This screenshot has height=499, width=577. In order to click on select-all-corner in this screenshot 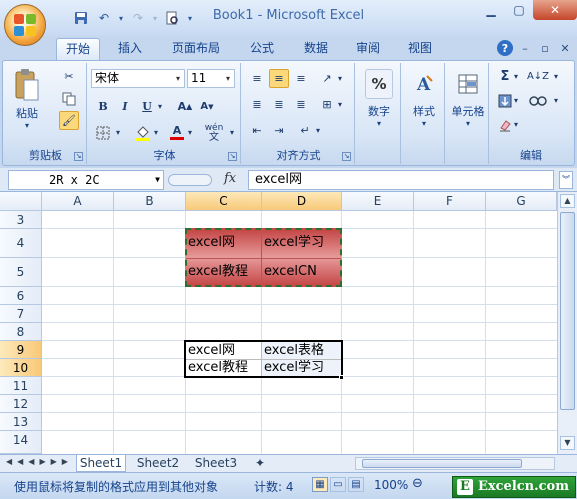, I will do `click(21, 201)`.